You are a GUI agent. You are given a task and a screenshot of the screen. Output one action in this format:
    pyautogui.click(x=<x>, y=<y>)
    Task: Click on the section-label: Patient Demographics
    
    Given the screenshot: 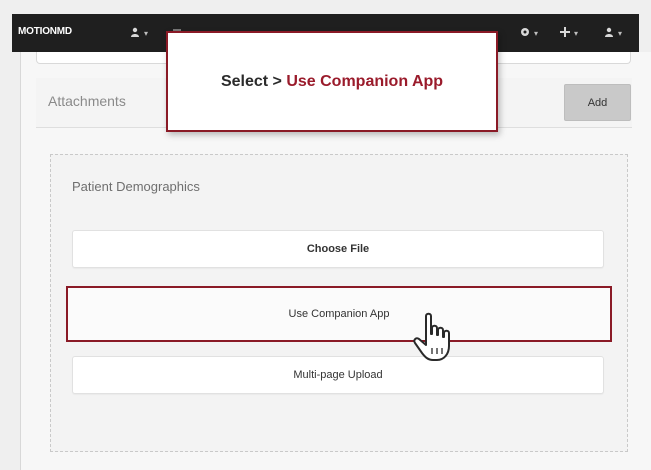 What is the action you would take?
    pyautogui.click(x=136, y=186)
    